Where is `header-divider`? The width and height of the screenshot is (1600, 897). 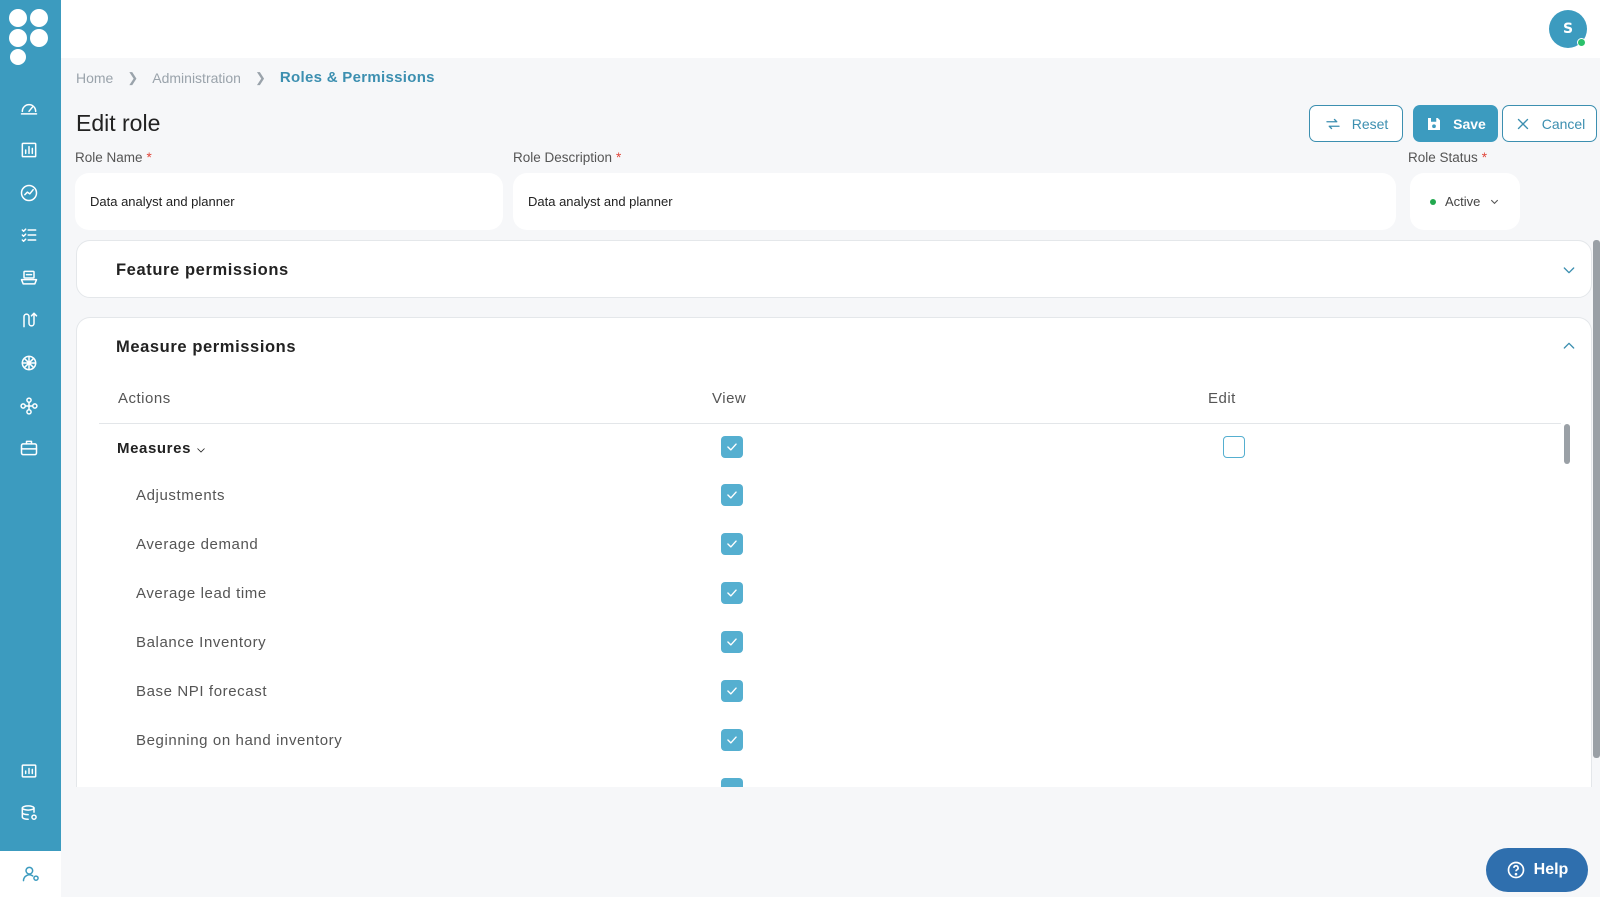 header-divider is located at coordinates (830, 423).